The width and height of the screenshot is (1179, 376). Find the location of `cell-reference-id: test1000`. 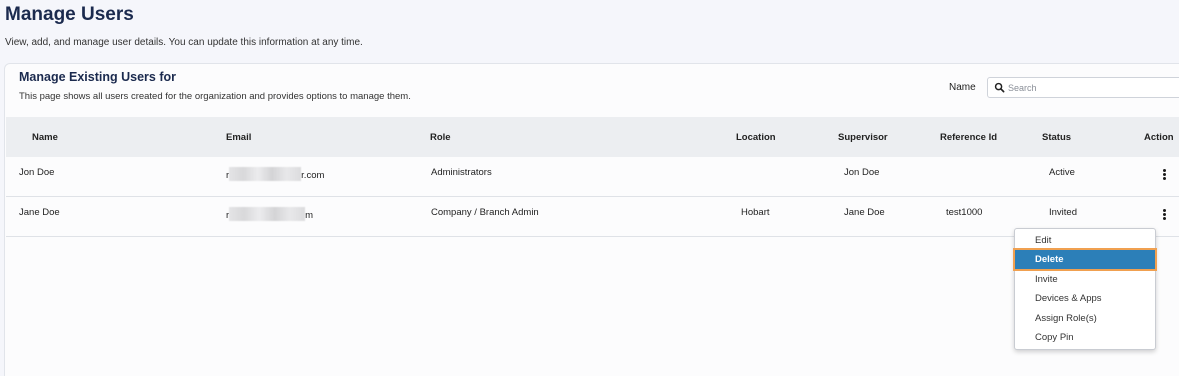

cell-reference-id: test1000 is located at coordinates (964, 212).